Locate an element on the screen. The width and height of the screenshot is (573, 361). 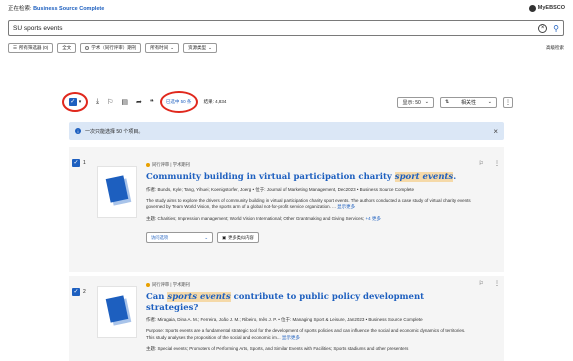
time-filter: 所有时间 ⌄ is located at coordinates (162, 48).